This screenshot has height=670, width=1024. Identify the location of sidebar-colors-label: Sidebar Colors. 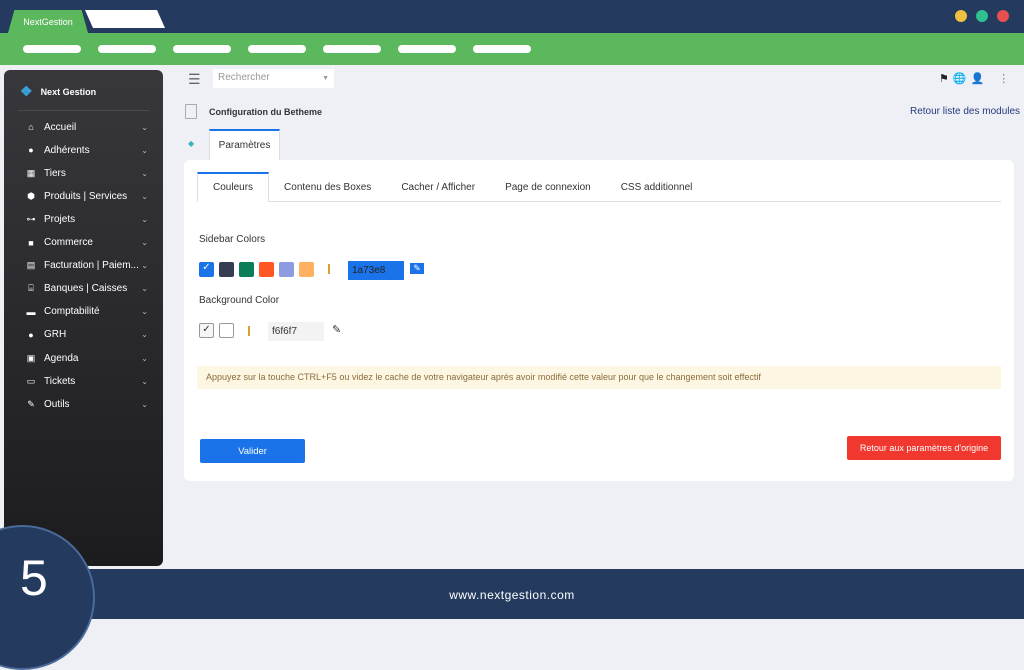
(232, 239).